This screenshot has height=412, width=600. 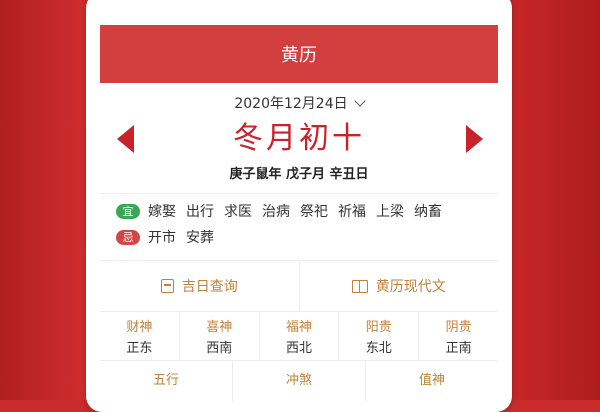 I want to click on god-cell: 喜神 西南, so click(x=218, y=336).